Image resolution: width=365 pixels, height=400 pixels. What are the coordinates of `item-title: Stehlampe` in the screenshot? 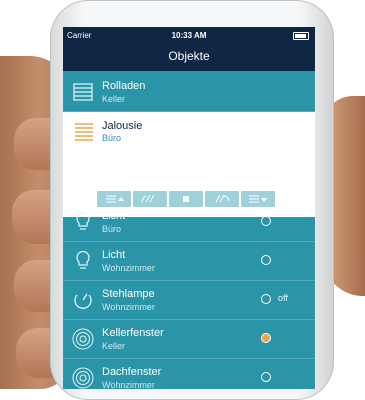 It's located at (128, 294).